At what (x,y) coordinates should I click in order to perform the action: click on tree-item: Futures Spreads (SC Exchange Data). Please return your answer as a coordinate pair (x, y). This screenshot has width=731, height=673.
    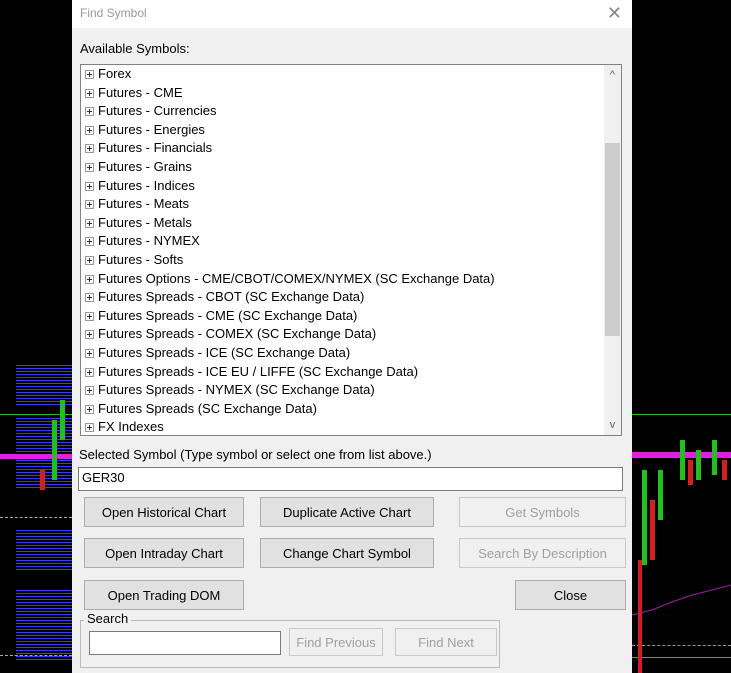
    Looking at the image, I should click on (201, 409).